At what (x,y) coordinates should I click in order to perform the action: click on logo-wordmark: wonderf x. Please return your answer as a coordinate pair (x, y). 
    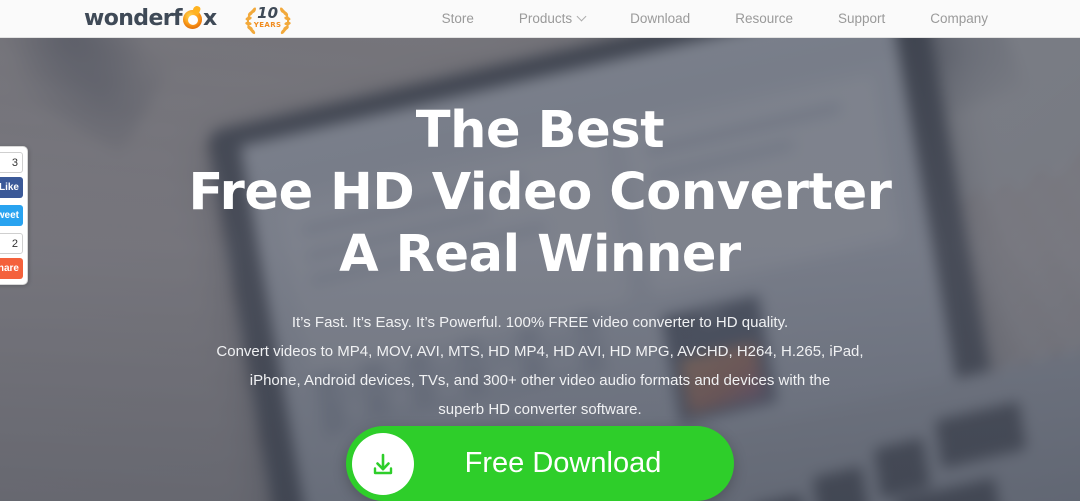
    Looking at the image, I should click on (150, 18).